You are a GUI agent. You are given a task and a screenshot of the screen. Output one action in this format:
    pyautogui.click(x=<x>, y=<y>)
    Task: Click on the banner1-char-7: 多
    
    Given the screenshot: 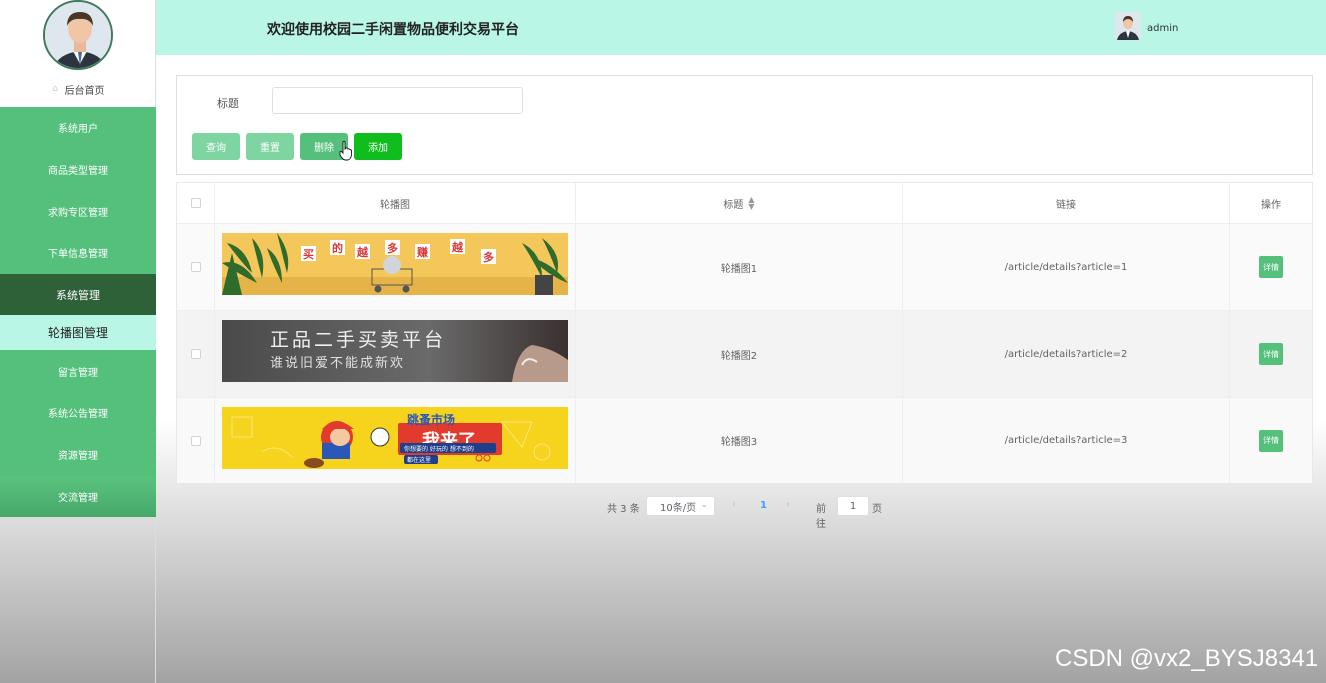 What is the action you would take?
    pyautogui.click(x=488, y=257)
    